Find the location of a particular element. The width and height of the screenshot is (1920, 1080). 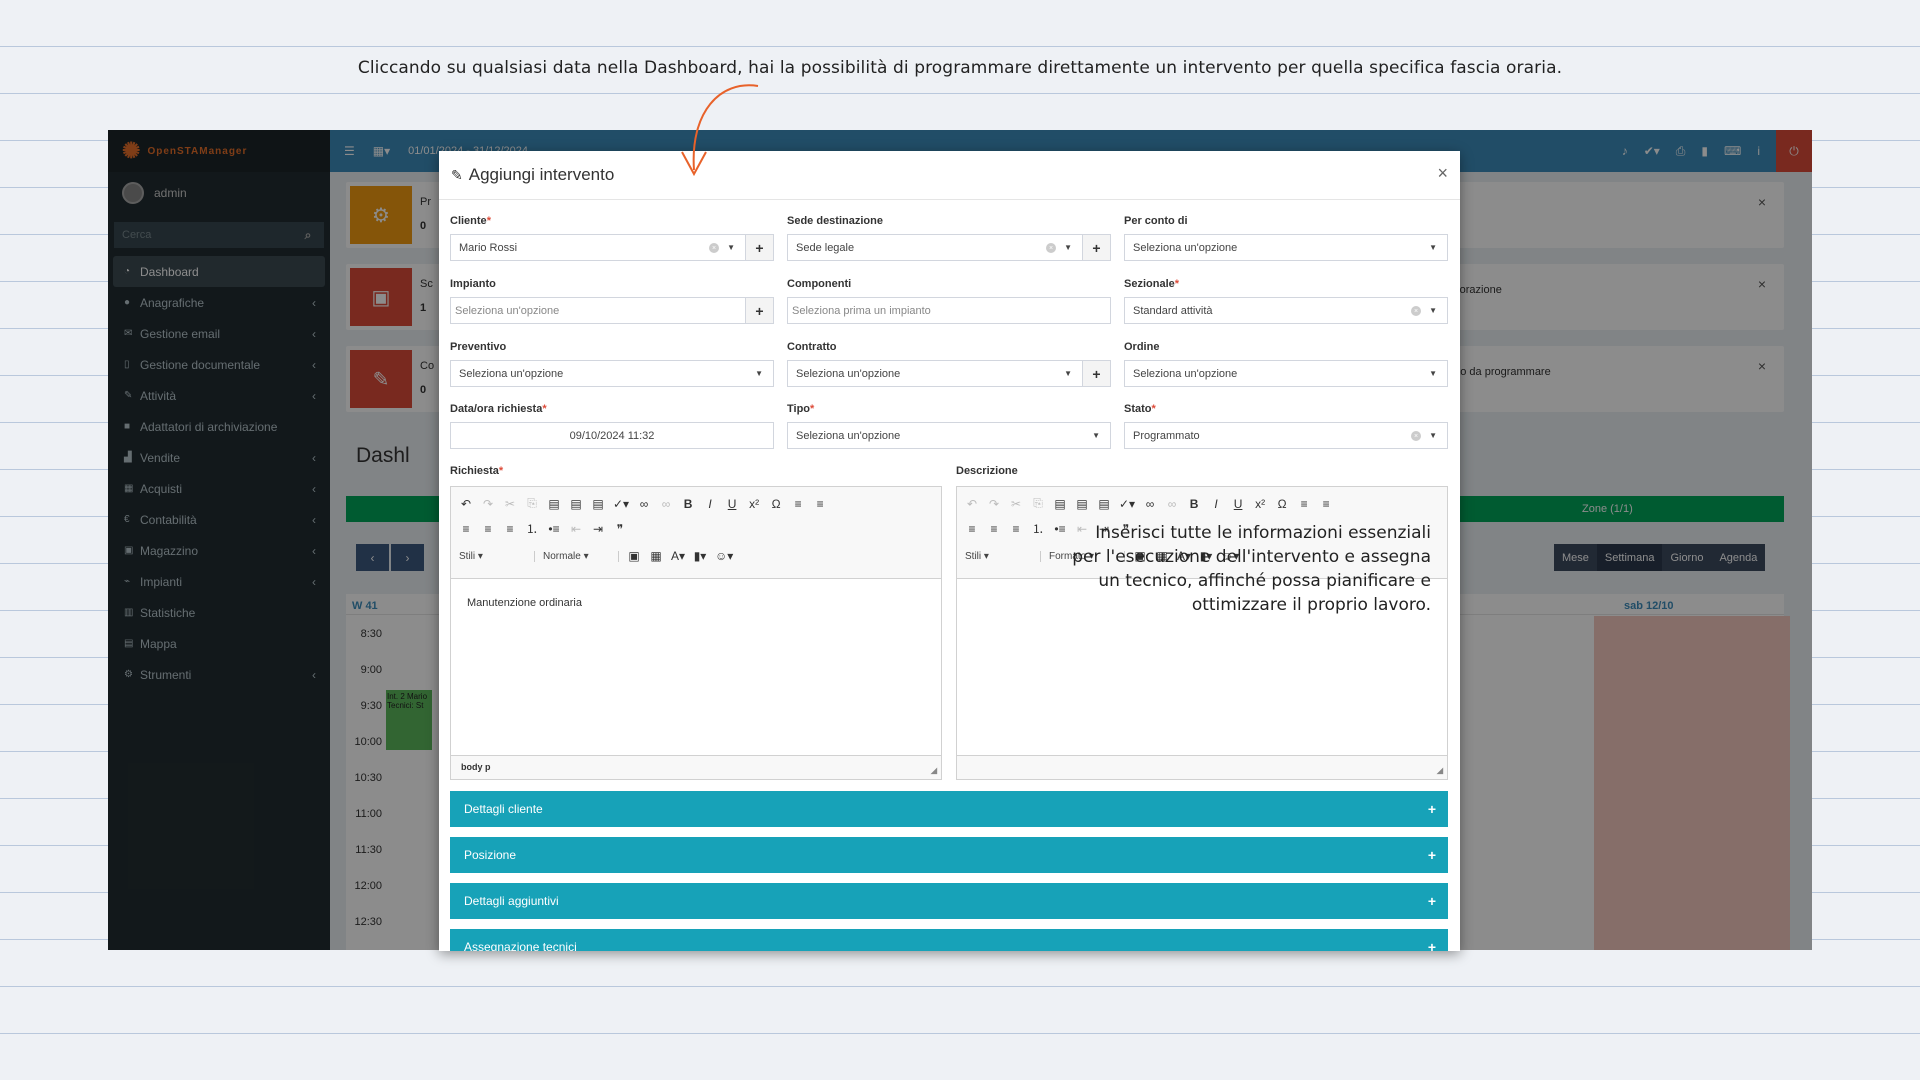

preventivo-select: Seleziona un'opzione ▼ is located at coordinates (612, 373).